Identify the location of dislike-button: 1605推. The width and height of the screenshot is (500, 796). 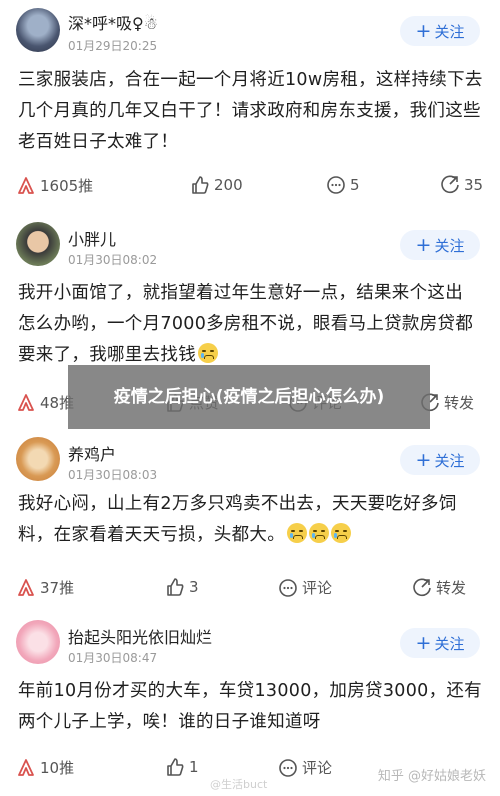
(54, 185).